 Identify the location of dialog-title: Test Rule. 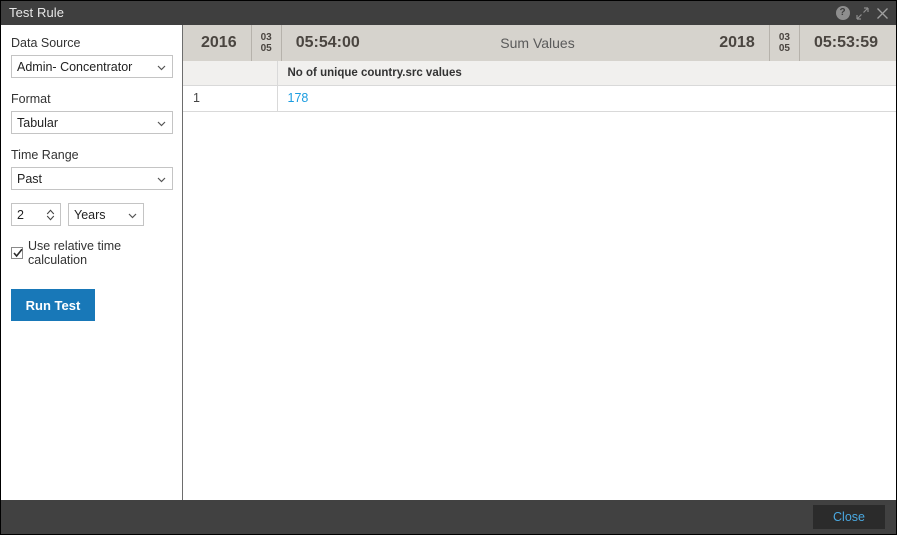
(37, 12).